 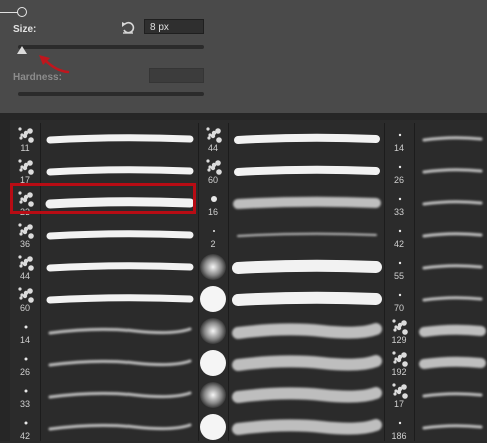 I want to click on brush-size-label: 129, so click(x=399, y=340).